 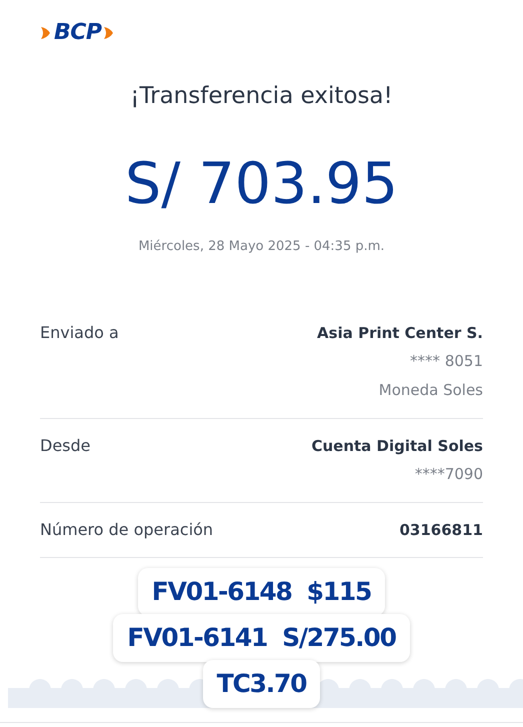 I want to click on detail-label: Número de operación, so click(x=127, y=530).